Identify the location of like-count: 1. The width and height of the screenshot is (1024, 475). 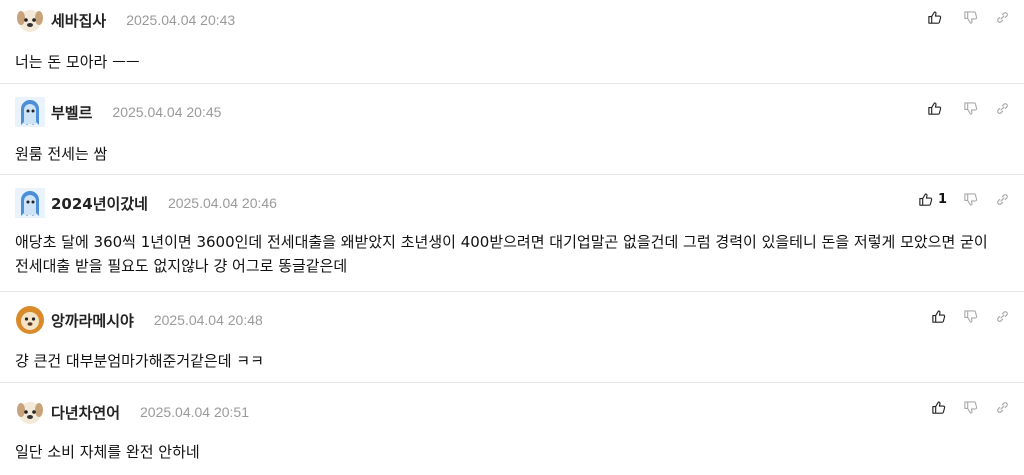
(942, 199).